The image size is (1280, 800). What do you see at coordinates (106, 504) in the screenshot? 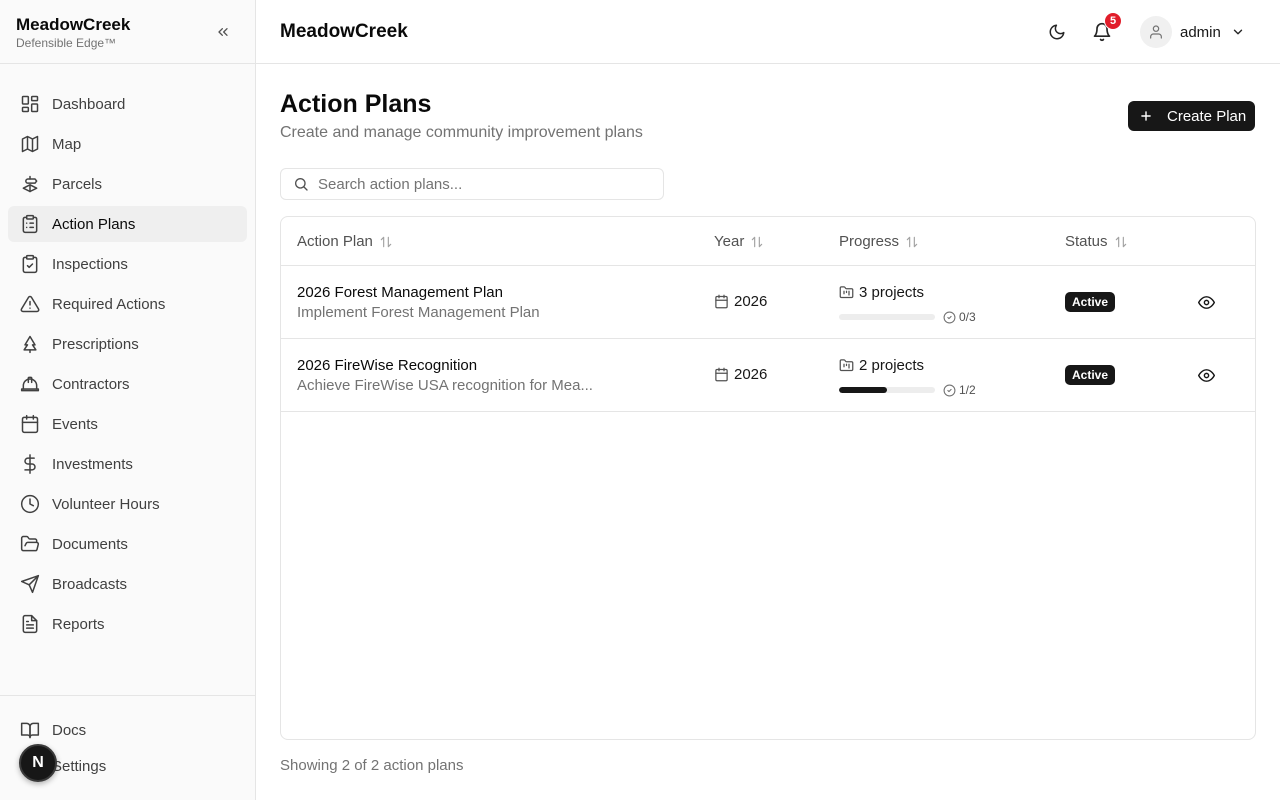
I see `sidebar-item-label: Volunteer Hours` at bounding box center [106, 504].